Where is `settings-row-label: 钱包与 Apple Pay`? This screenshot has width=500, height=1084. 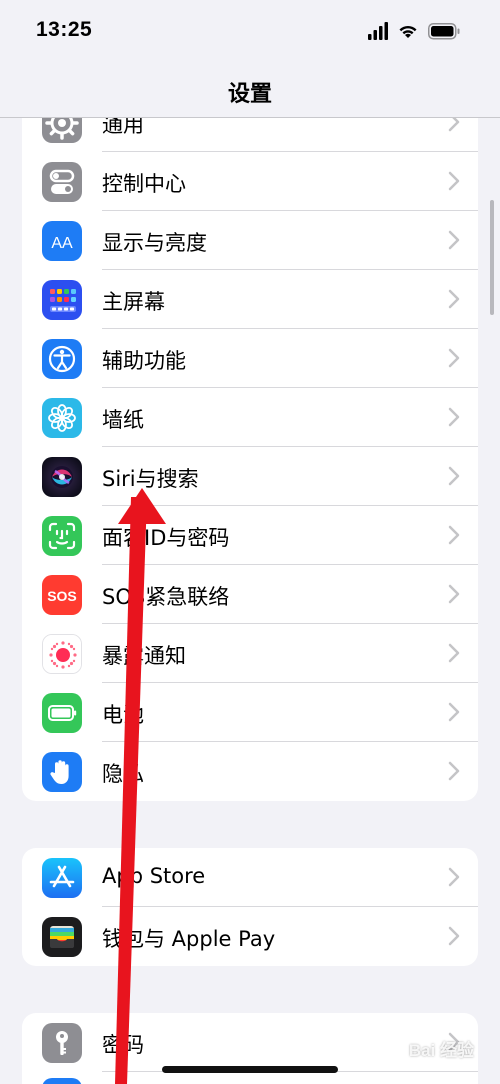 settings-row-label: 钱包与 Apple Pay is located at coordinates (189, 939).